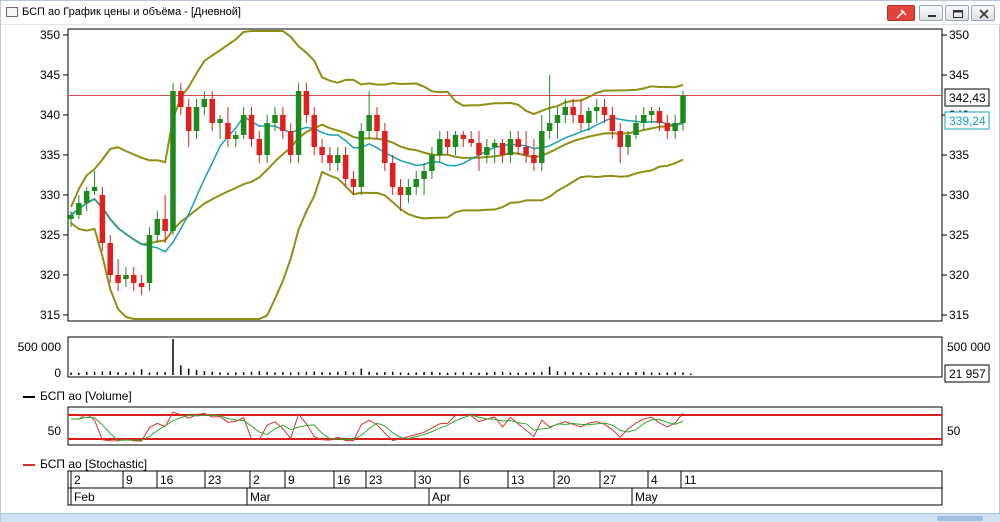  I want to click on volume-legend-label: БСП ао [Volume], so click(86, 396).